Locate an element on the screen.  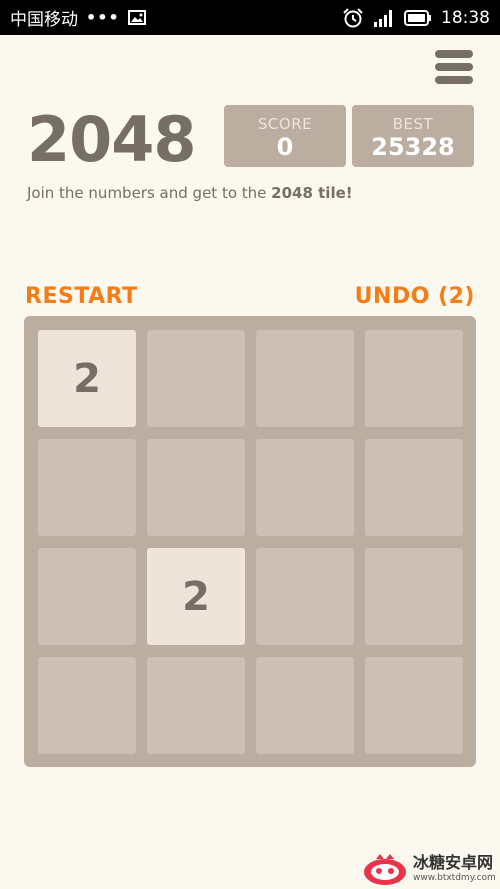
carrier-name: 中国移动 is located at coordinates (44, 20).